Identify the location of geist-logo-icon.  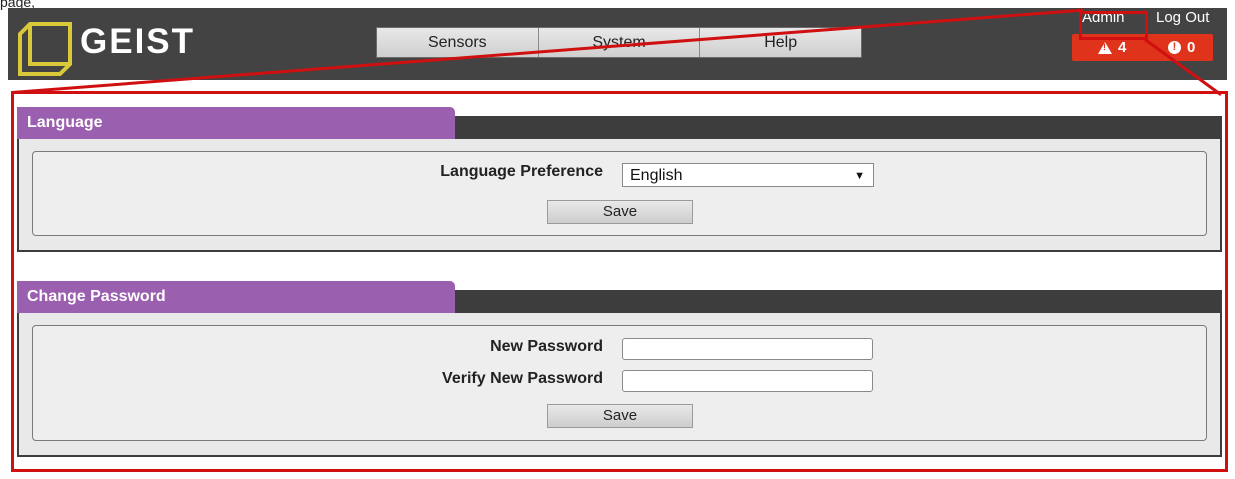
(45, 49).